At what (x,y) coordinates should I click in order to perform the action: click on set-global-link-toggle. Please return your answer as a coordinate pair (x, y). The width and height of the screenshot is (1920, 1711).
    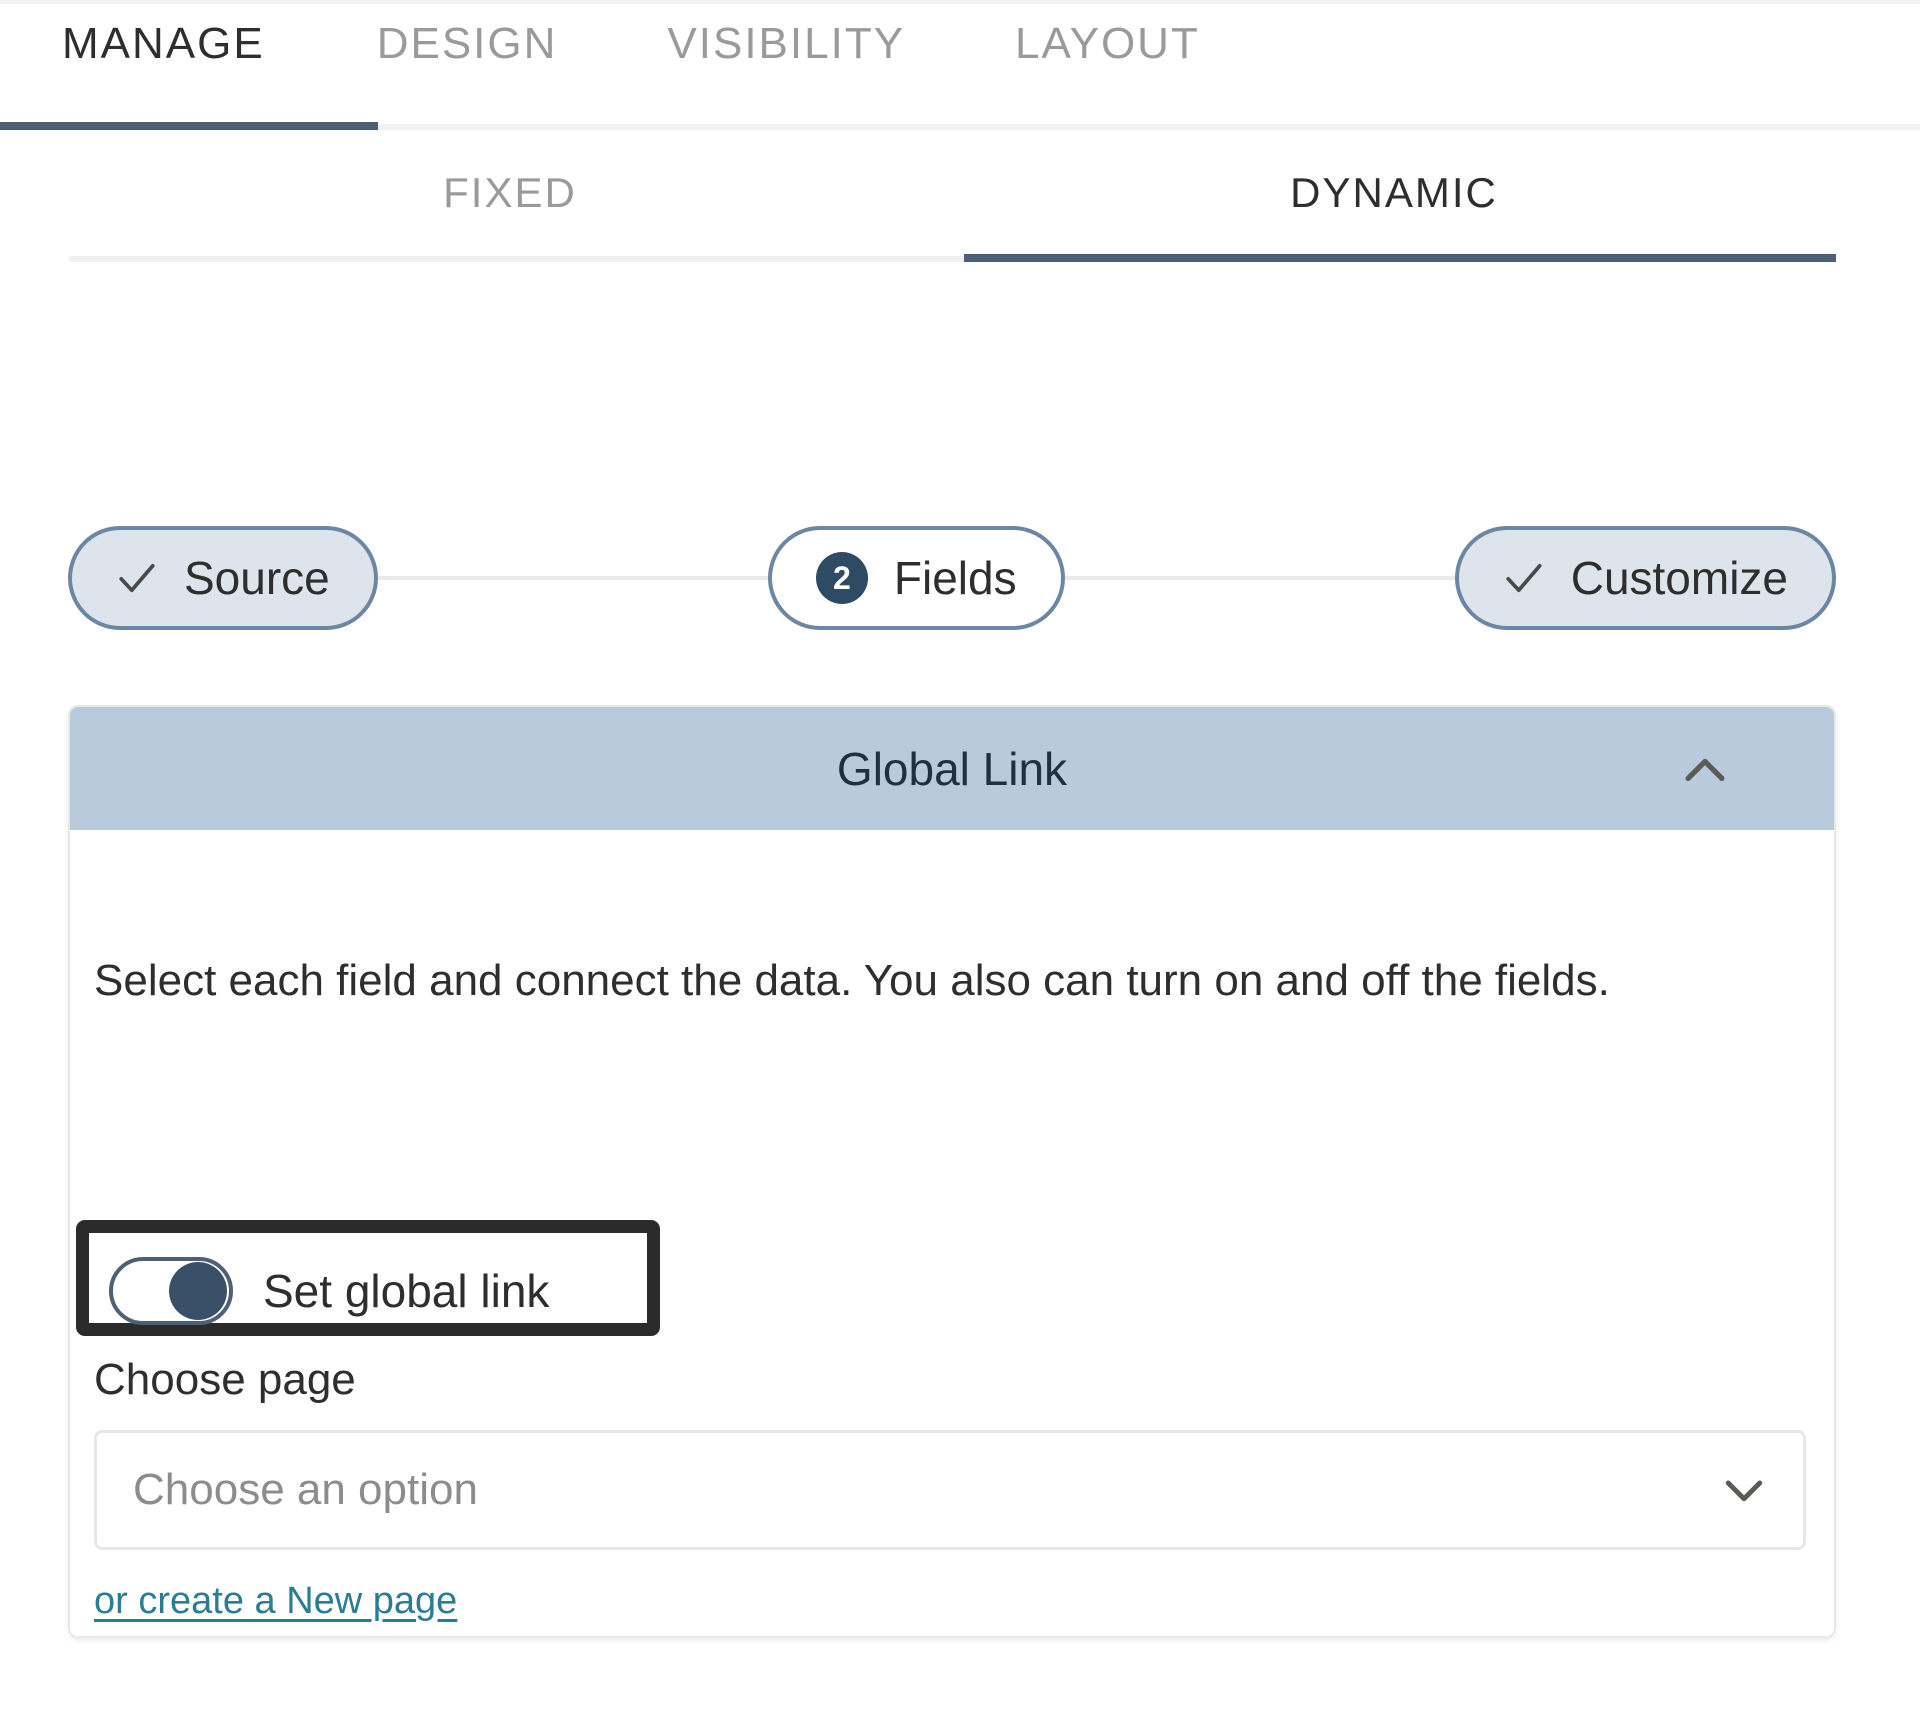
    Looking at the image, I should click on (171, 1291).